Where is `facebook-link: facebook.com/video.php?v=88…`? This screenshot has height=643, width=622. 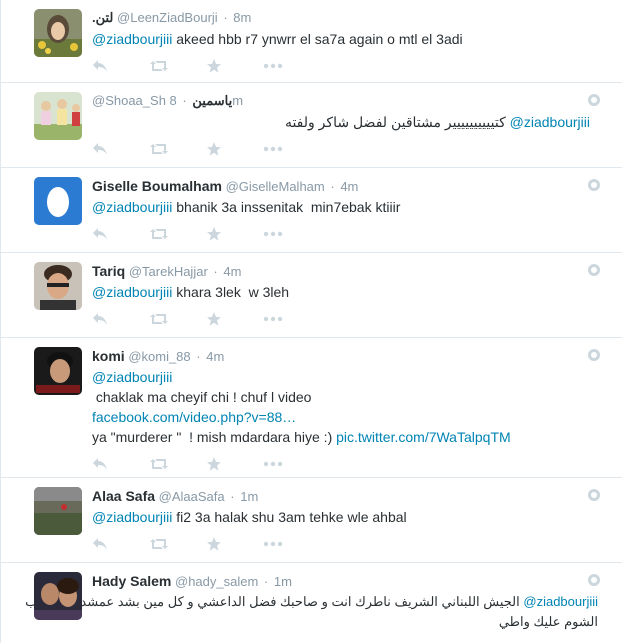 facebook-link: facebook.com/video.php?v=88… is located at coordinates (194, 417).